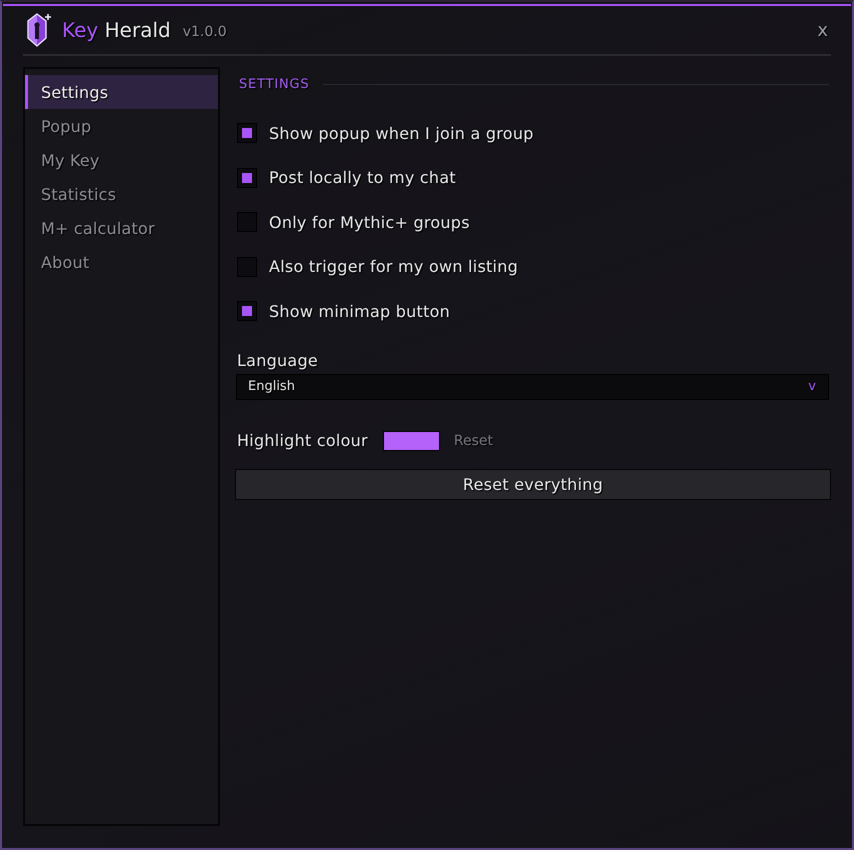  What do you see at coordinates (277, 360) in the screenshot?
I see `language-label: Language` at bounding box center [277, 360].